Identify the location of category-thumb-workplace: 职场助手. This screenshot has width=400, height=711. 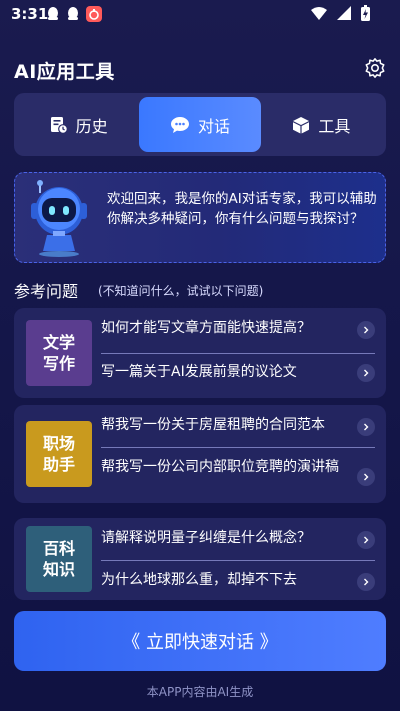
(59, 454).